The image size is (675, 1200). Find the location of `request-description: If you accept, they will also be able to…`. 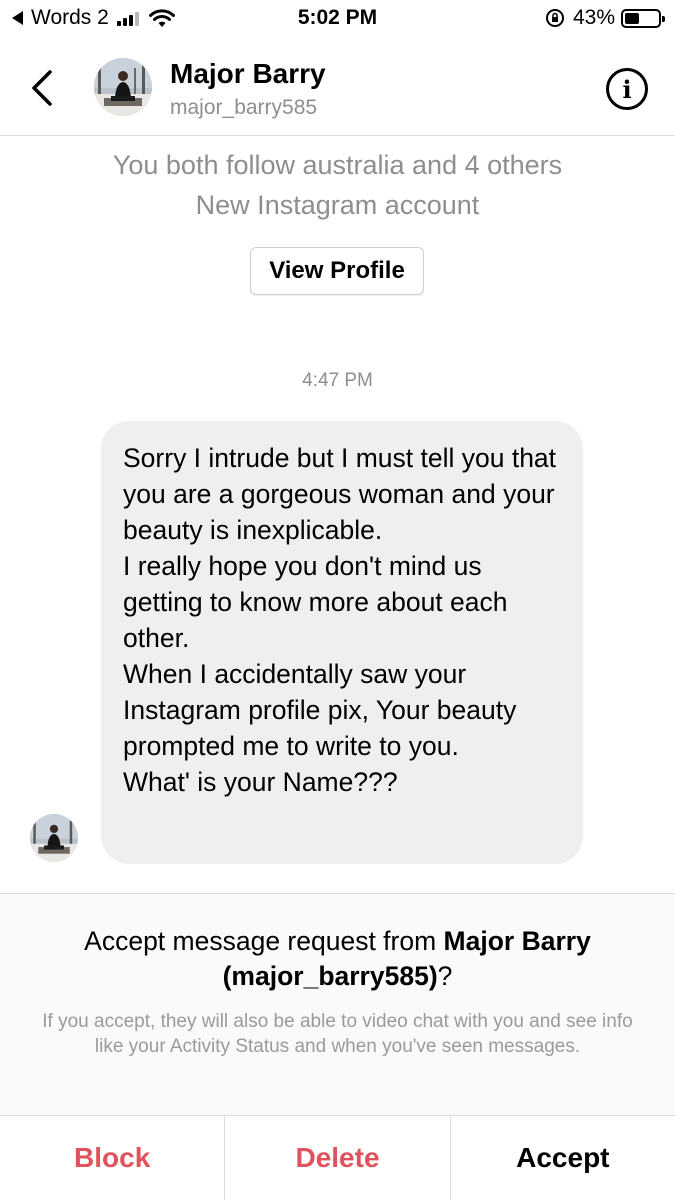

request-description: If you accept, they will also be able to… is located at coordinates (337, 1034).